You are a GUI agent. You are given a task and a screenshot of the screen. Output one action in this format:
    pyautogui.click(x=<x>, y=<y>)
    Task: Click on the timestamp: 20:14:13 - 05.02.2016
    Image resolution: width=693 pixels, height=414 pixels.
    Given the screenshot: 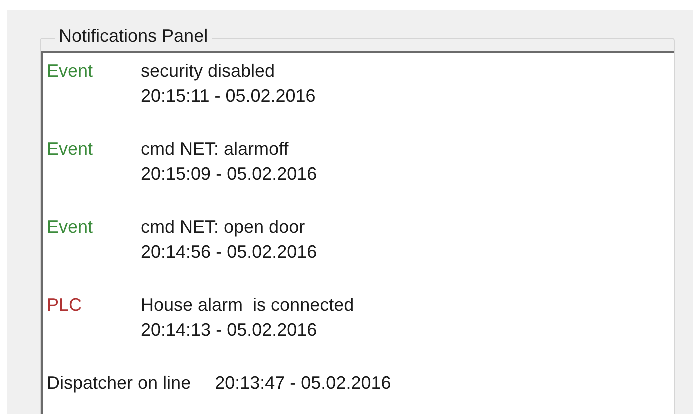 What is the action you would take?
    pyautogui.click(x=229, y=330)
    